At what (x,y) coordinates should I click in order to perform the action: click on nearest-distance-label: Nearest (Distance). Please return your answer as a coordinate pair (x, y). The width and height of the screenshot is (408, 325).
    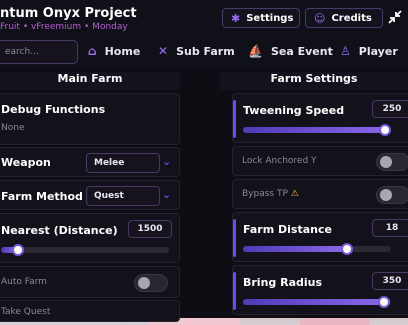
    Looking at the image, I should click on (59, 230).